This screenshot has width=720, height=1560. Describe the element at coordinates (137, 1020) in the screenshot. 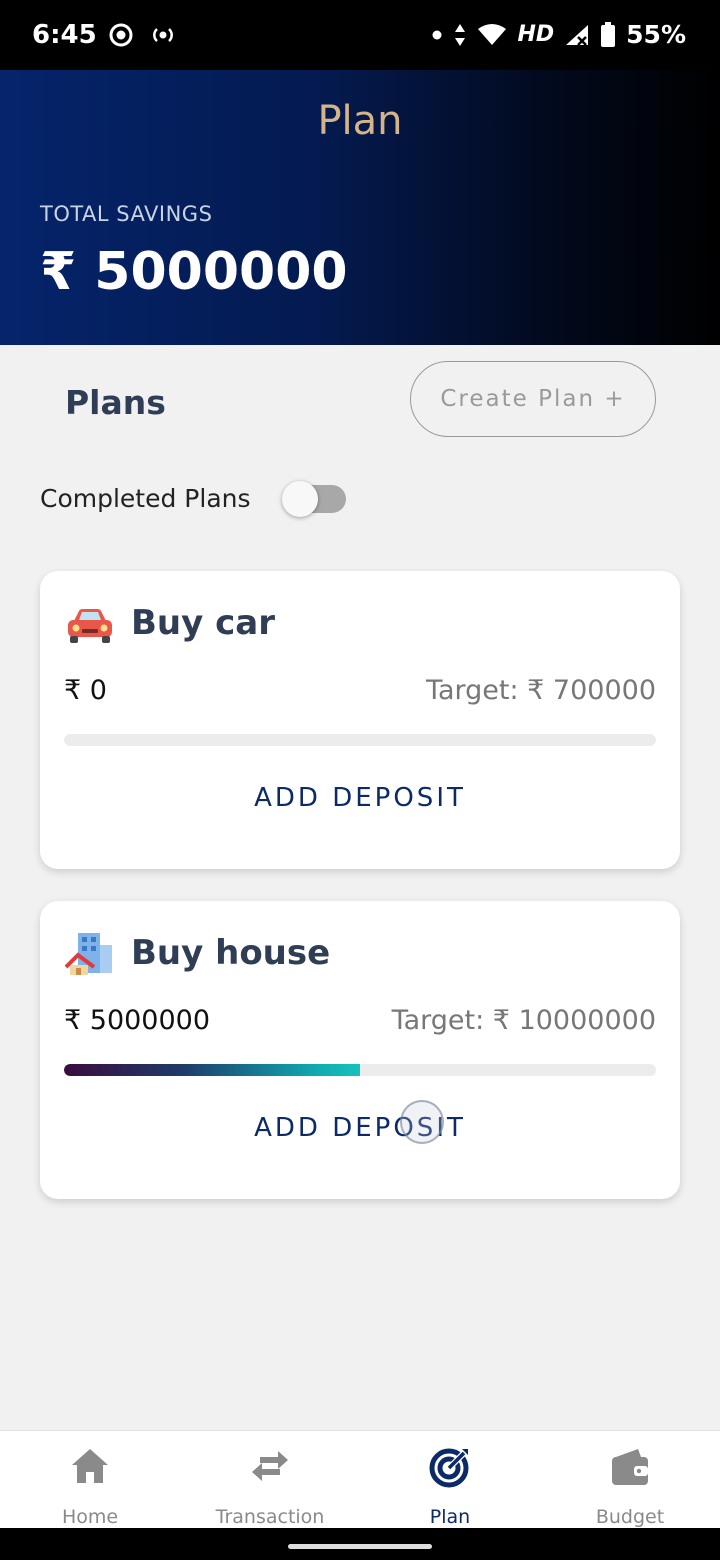

I see `plan-saved-amount: ₹ 5000000` at that location.